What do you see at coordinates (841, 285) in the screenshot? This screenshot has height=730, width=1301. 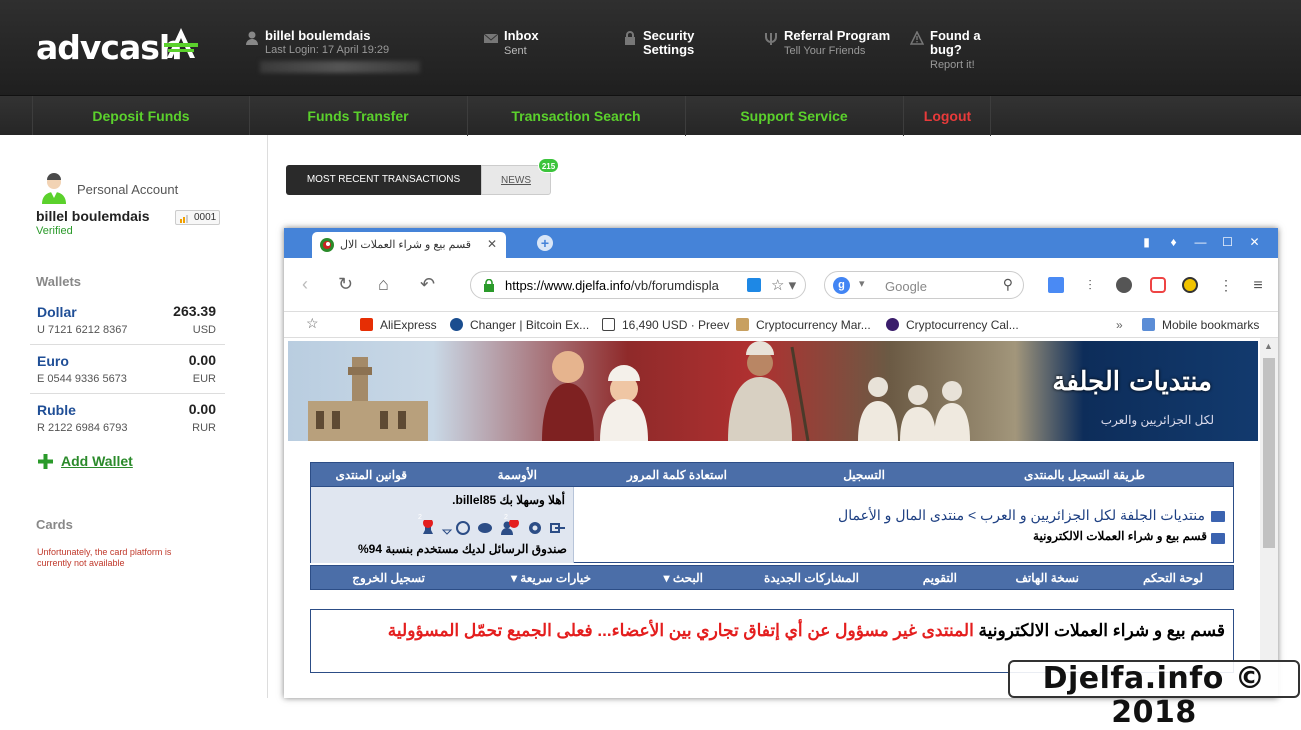 I see `google-icon: g` at bounding box center [841, 285].